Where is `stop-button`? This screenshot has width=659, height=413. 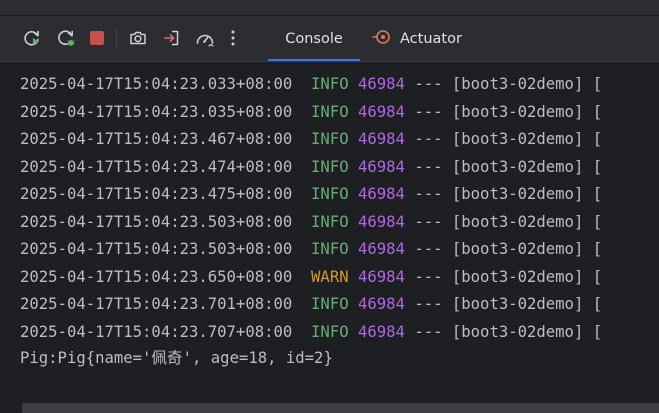
stop-button is located at coordinates (97, 38).